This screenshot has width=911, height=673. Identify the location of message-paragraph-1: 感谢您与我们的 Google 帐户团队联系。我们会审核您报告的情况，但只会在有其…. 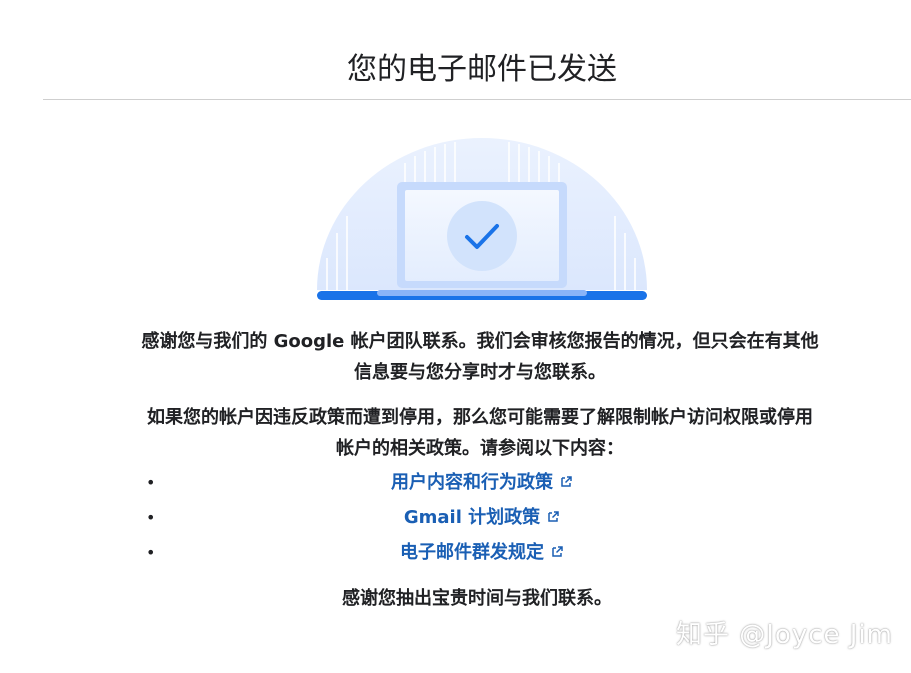
(480, 357).